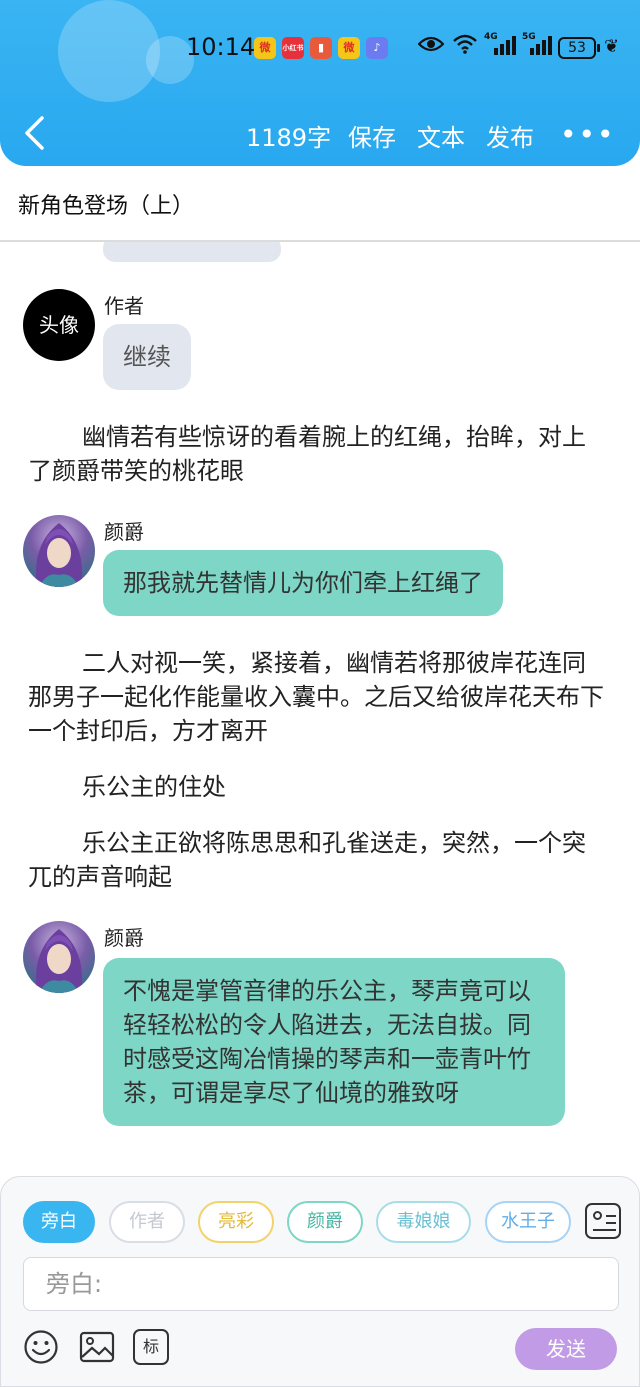 This screenshot has width=640, height=1387. I want to click on xiaohongshu-icon: 小红书, so click(293, 48).